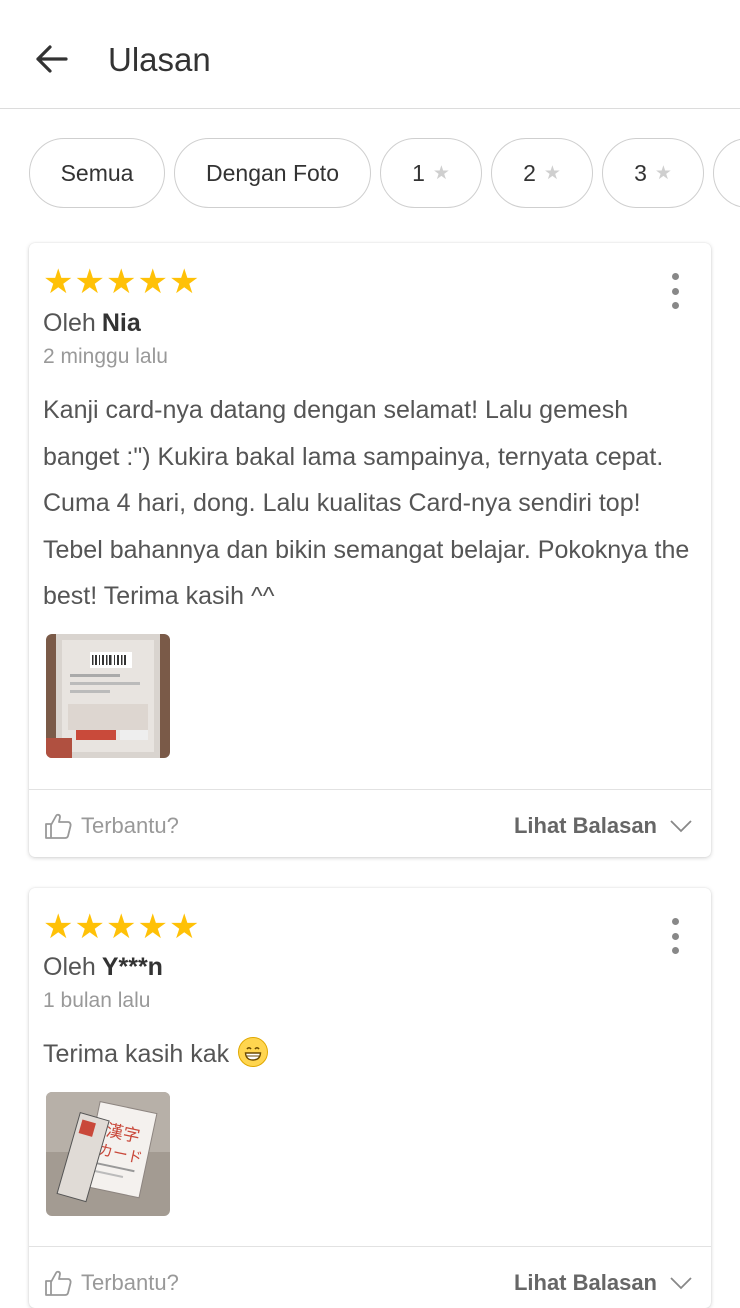 The image size is (740, 1308). What do you see at coordinates (368, 1054) in the screenshot?
I see `review-text: Terima kasih kak` at bounding box center [368, 1054].